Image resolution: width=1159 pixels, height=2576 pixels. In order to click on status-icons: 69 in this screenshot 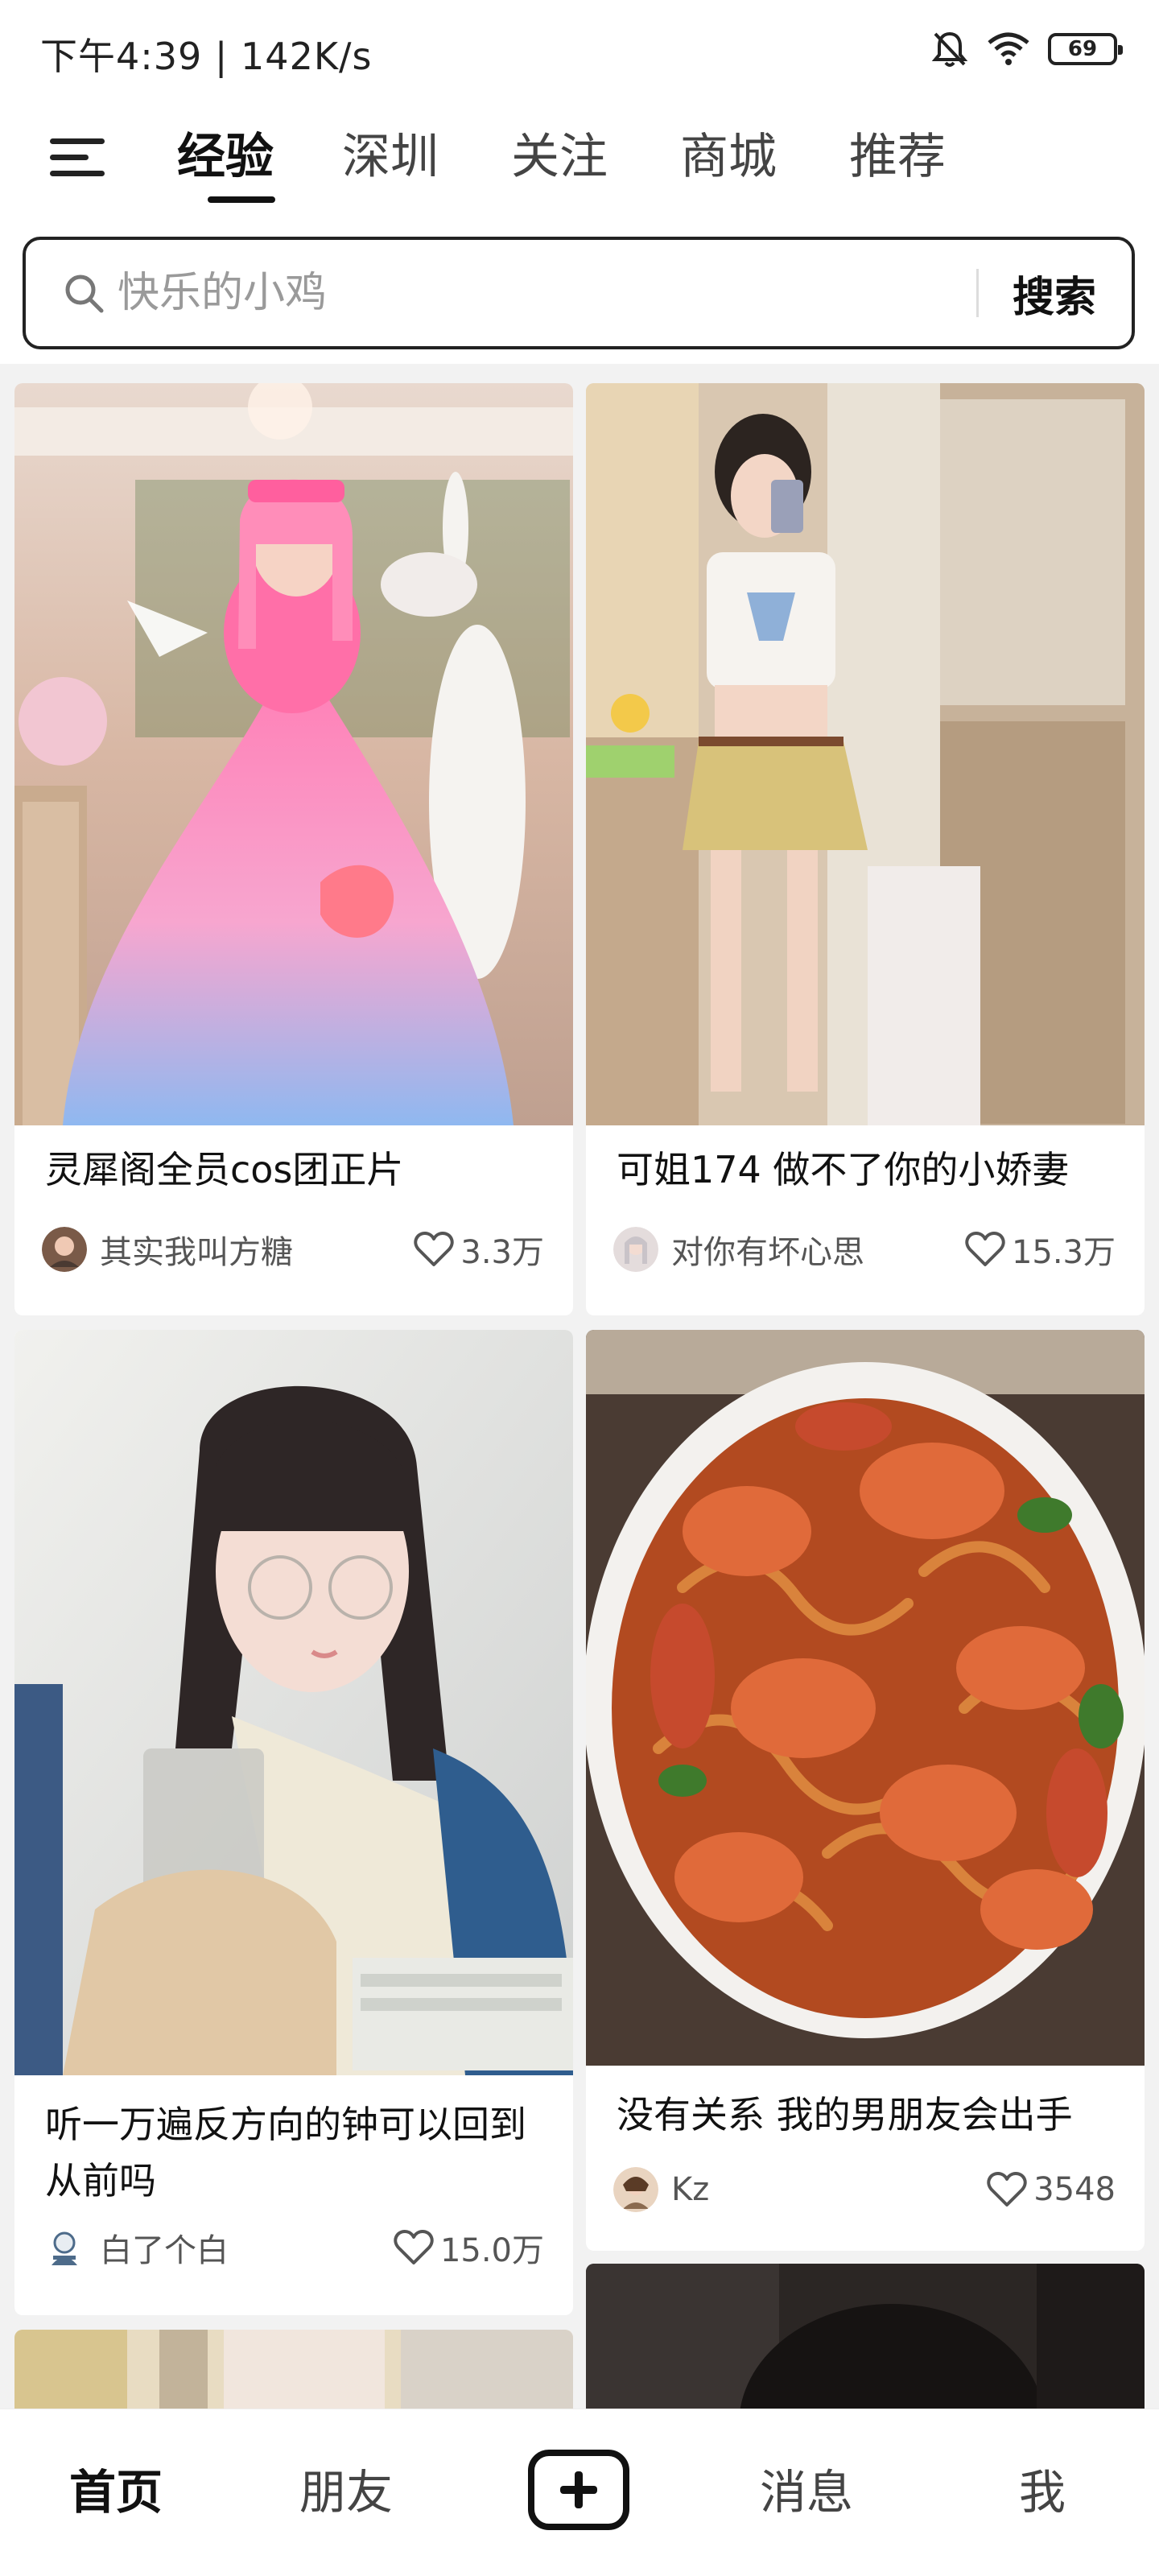, I will do `click(1026, 49)`.